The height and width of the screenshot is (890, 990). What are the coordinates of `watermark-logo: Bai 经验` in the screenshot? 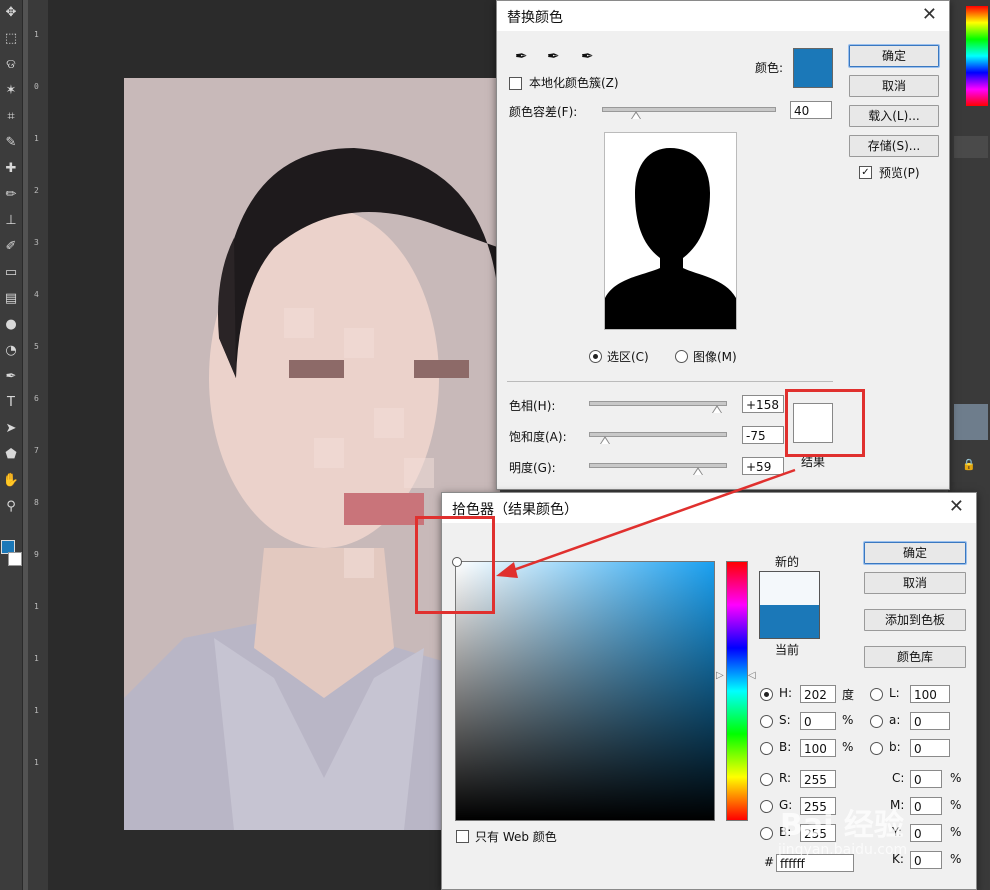 It's located at (842, 825).